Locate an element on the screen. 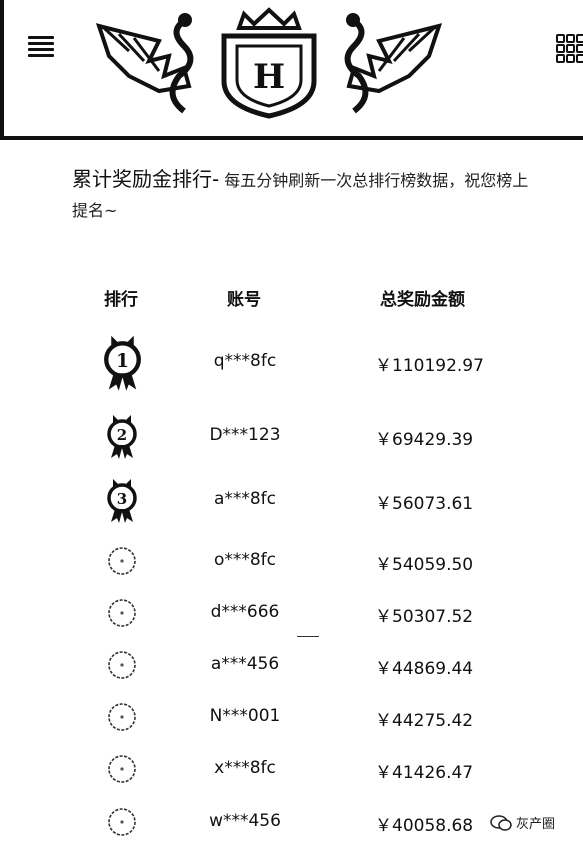  svg-text: 3 is located at coordinates (122, 499).